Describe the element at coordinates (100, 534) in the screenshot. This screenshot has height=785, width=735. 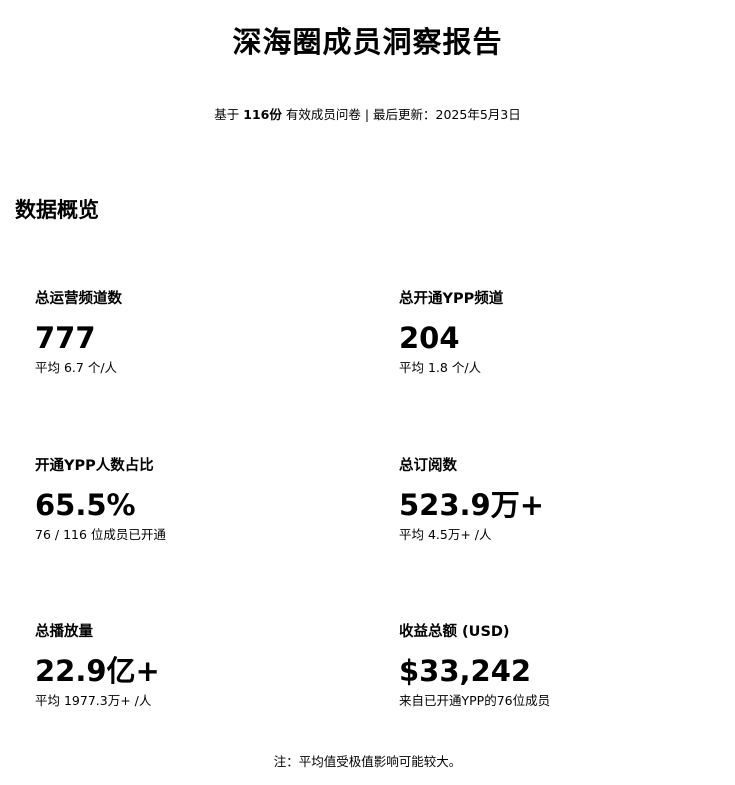
I see `stat-subtext: 76 / 116 位成员已开通` at that location.